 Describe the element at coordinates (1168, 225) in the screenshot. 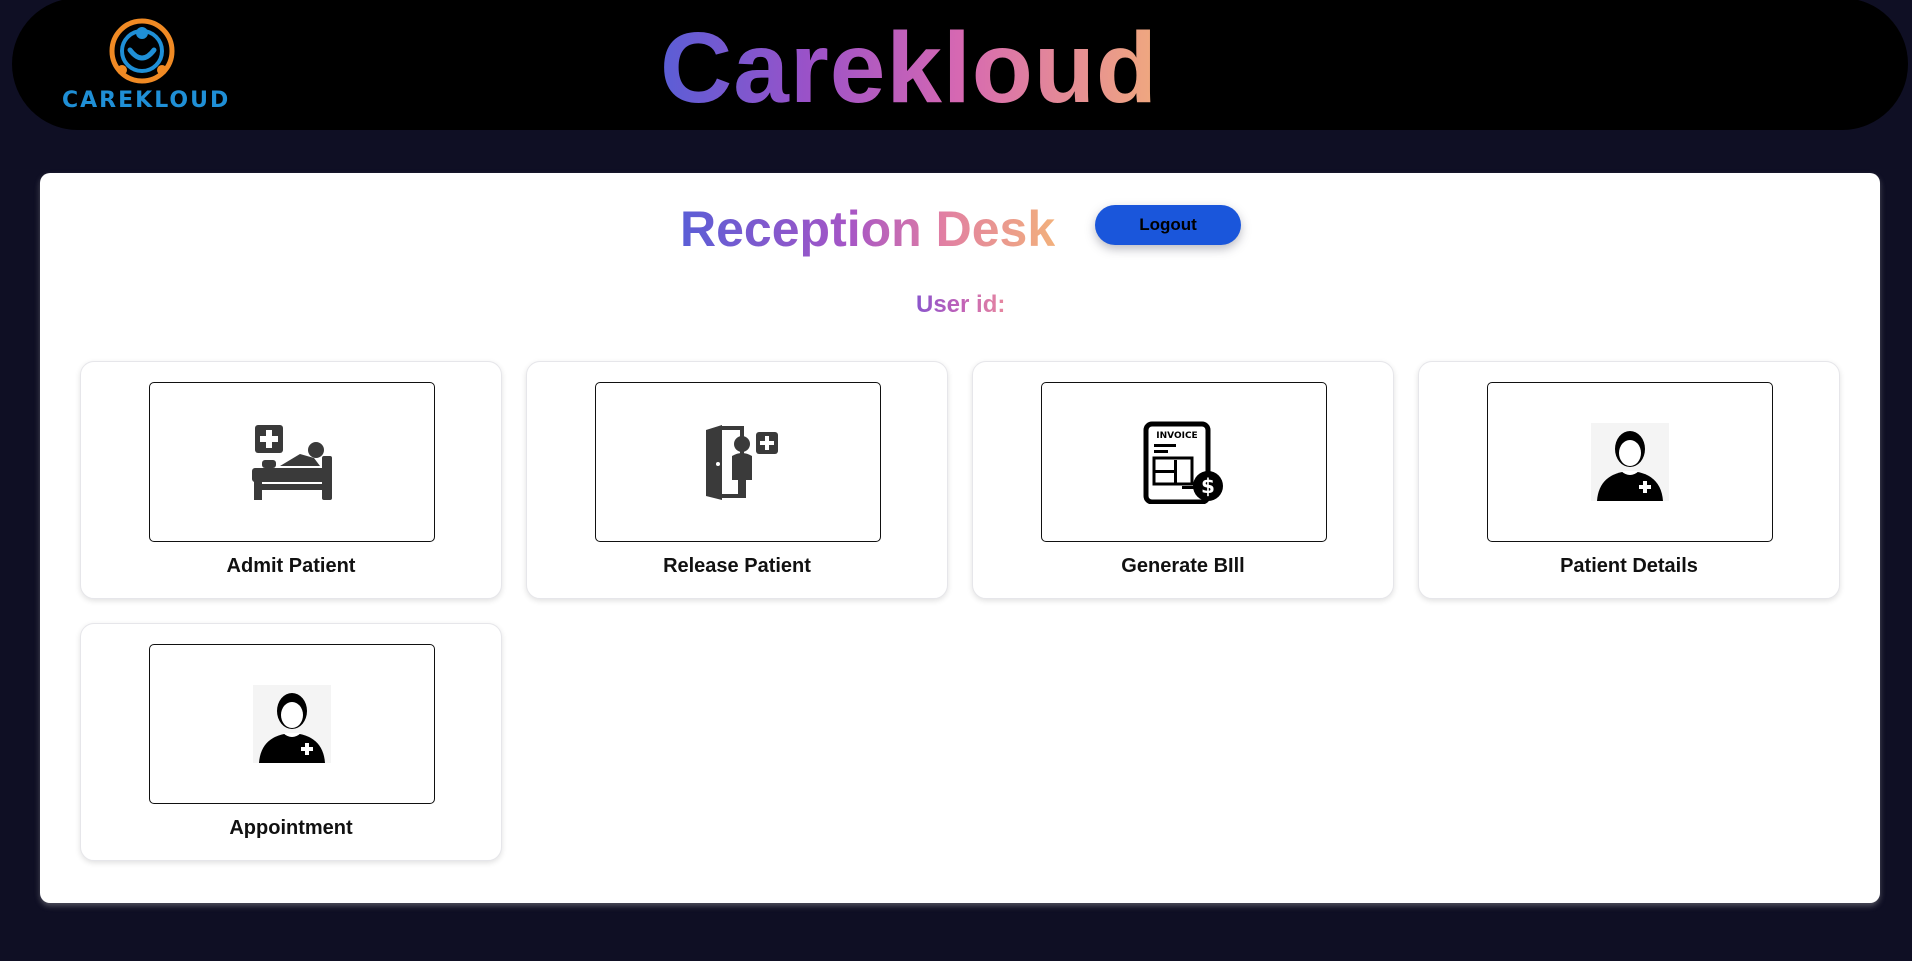

I see `logout-button: Logout` at that location.